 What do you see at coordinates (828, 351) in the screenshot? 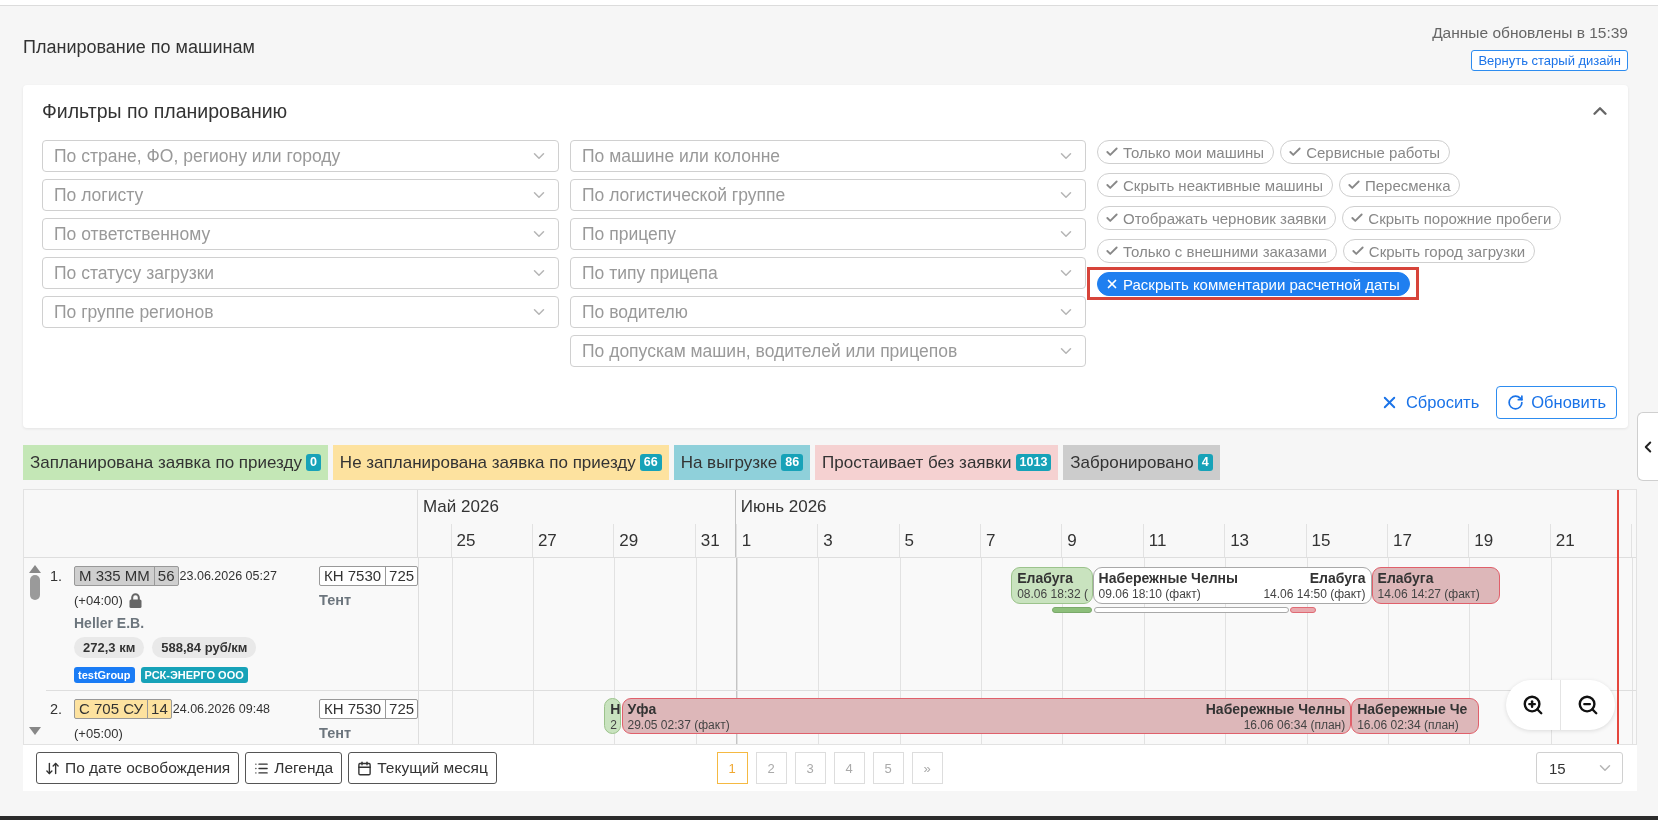
I see `filter-select: По допускам машин, водителей или прицепов` at bounding box center [828, 351].